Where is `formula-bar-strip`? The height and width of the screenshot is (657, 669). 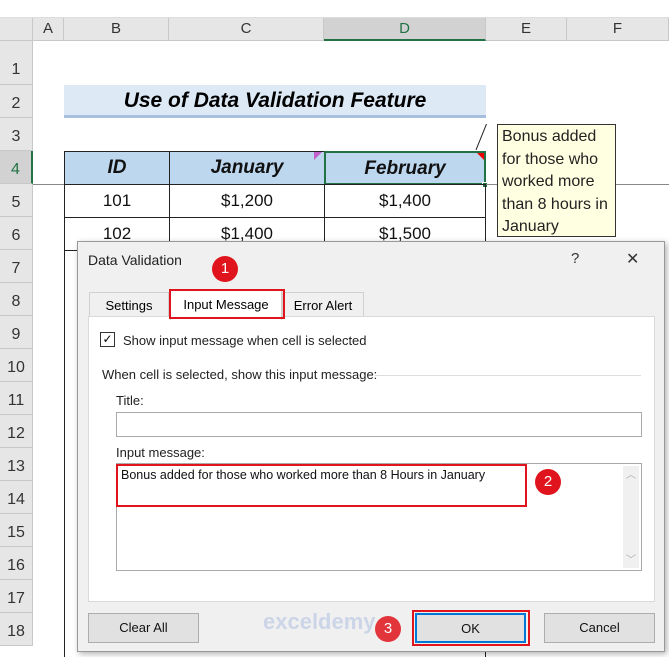 formula-bar-strip is located at coordinates (334, 9).